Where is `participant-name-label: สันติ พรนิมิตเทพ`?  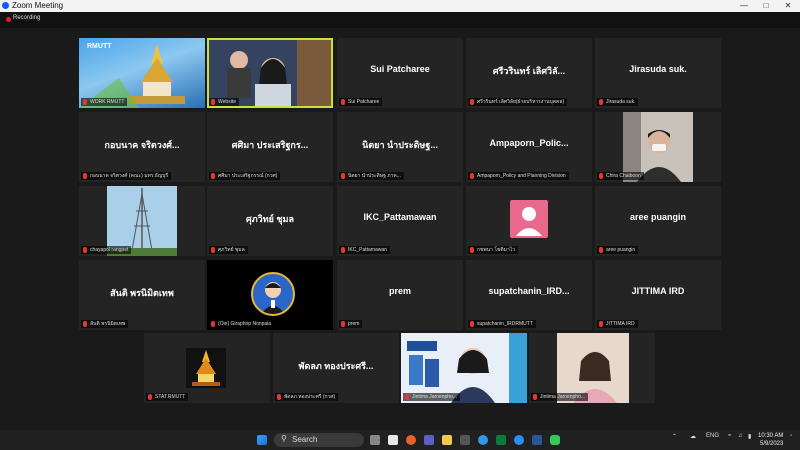 participant-name-label: สันติ พรนิมิตเทพ is located at coordinates (105, 324).